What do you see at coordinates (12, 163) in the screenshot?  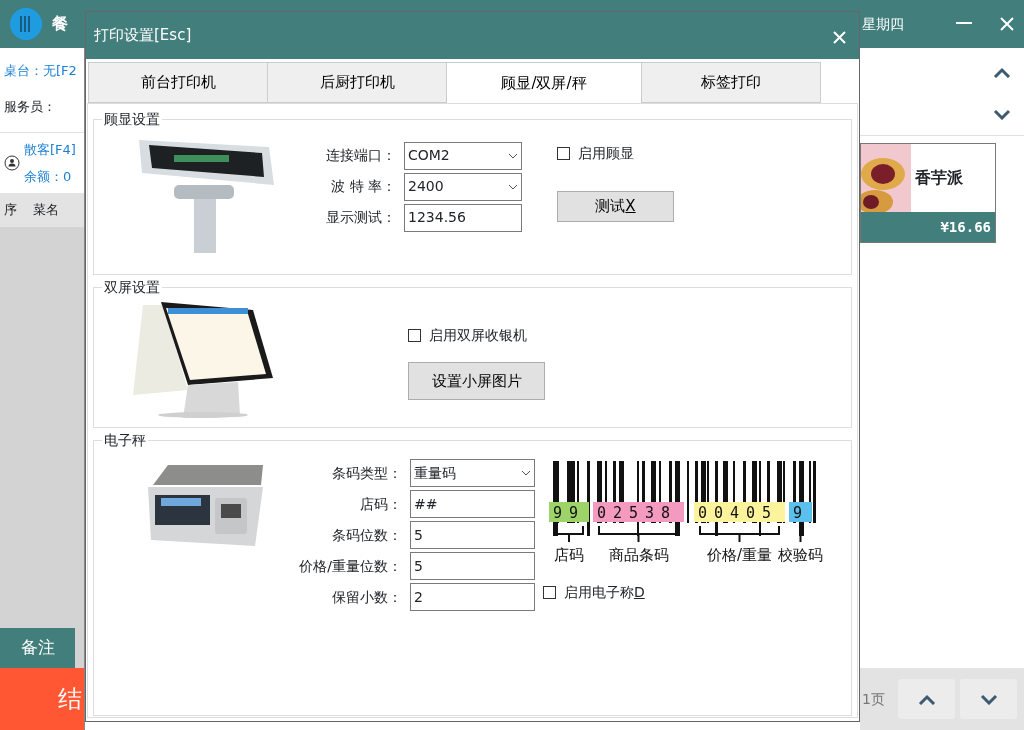 I see `user-icon` at bounding box center [12, 163].